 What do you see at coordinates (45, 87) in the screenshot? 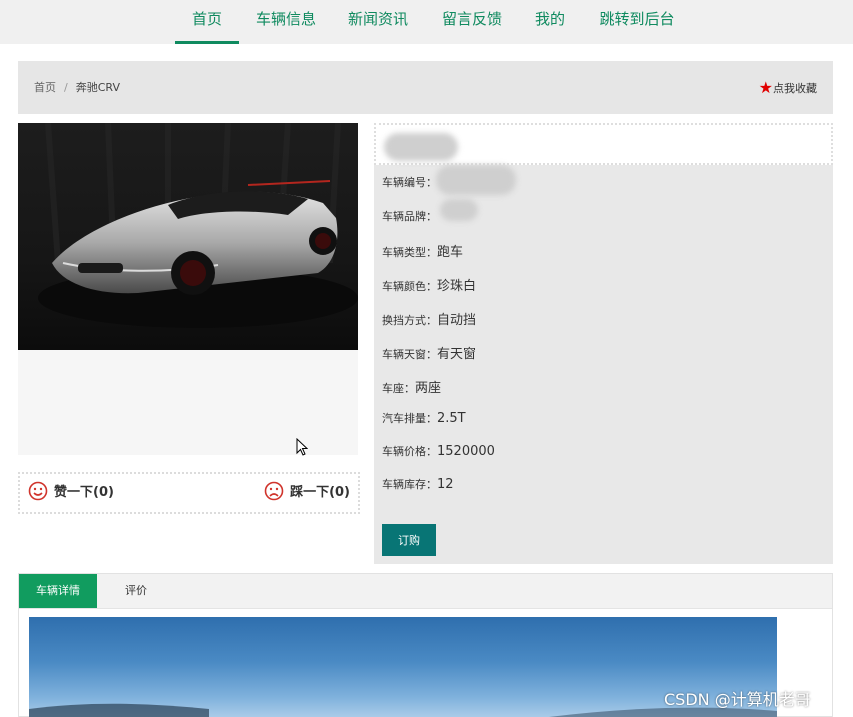
I see `breadcrumb-home: 首页` at bounding box center [45, 87].